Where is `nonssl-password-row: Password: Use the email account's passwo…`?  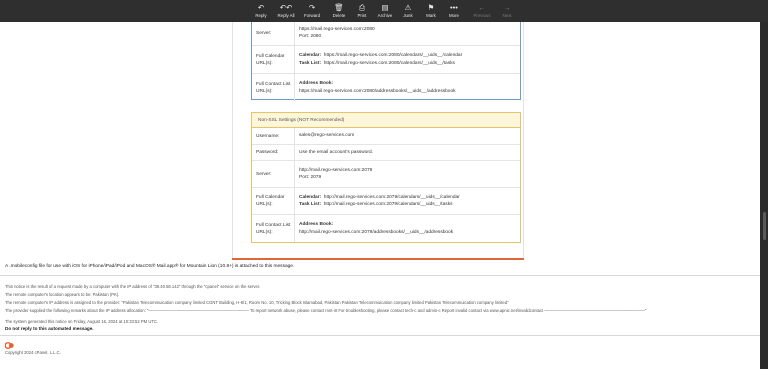 nonssl-password-row: Password: Use the email account's passwo… is located at coordinates (386, 152).